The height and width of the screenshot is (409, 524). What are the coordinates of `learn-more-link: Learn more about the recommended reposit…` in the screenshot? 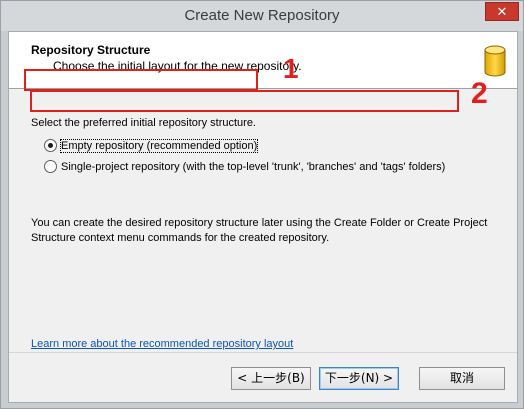 It's located at (162, 344).